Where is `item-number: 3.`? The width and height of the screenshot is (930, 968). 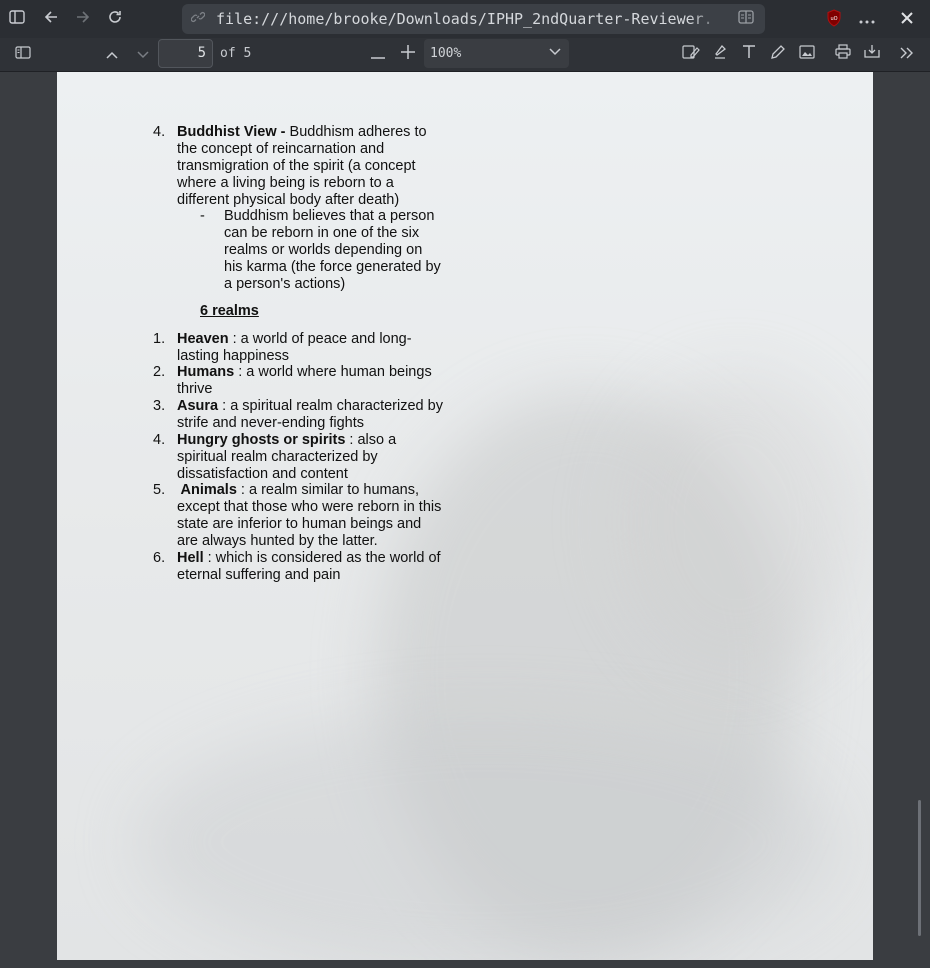 item-number: 3. is located at coordinates (159, 406).